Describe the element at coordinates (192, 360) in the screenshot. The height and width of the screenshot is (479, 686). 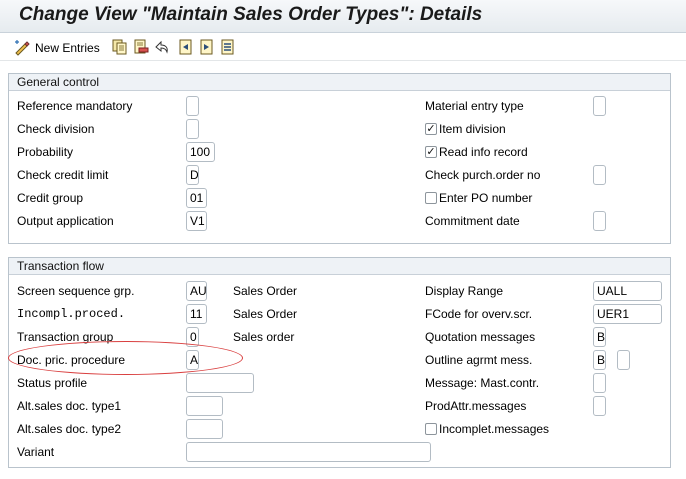
I see `doc-pric-procedure-field: A` at that location.